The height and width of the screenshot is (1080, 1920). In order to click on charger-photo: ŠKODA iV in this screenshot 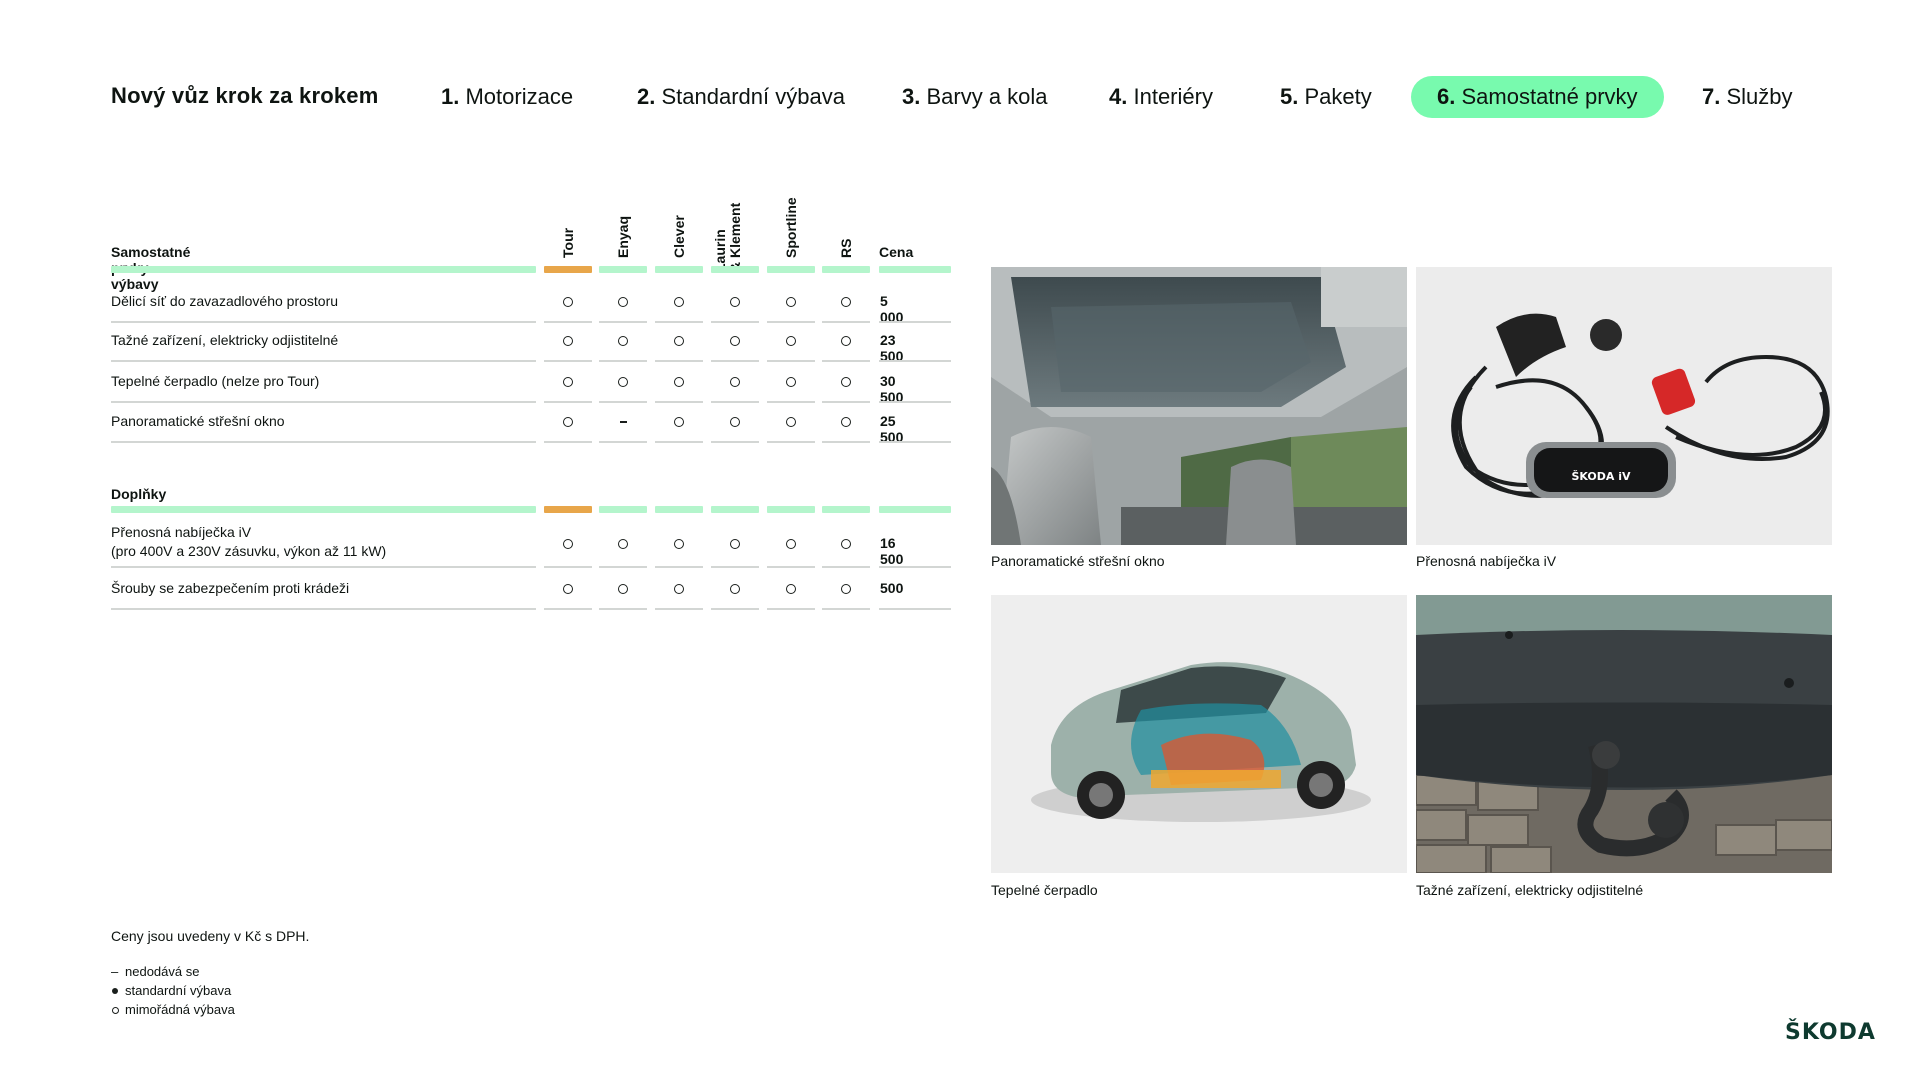, I will do `click(1624, 406)`.